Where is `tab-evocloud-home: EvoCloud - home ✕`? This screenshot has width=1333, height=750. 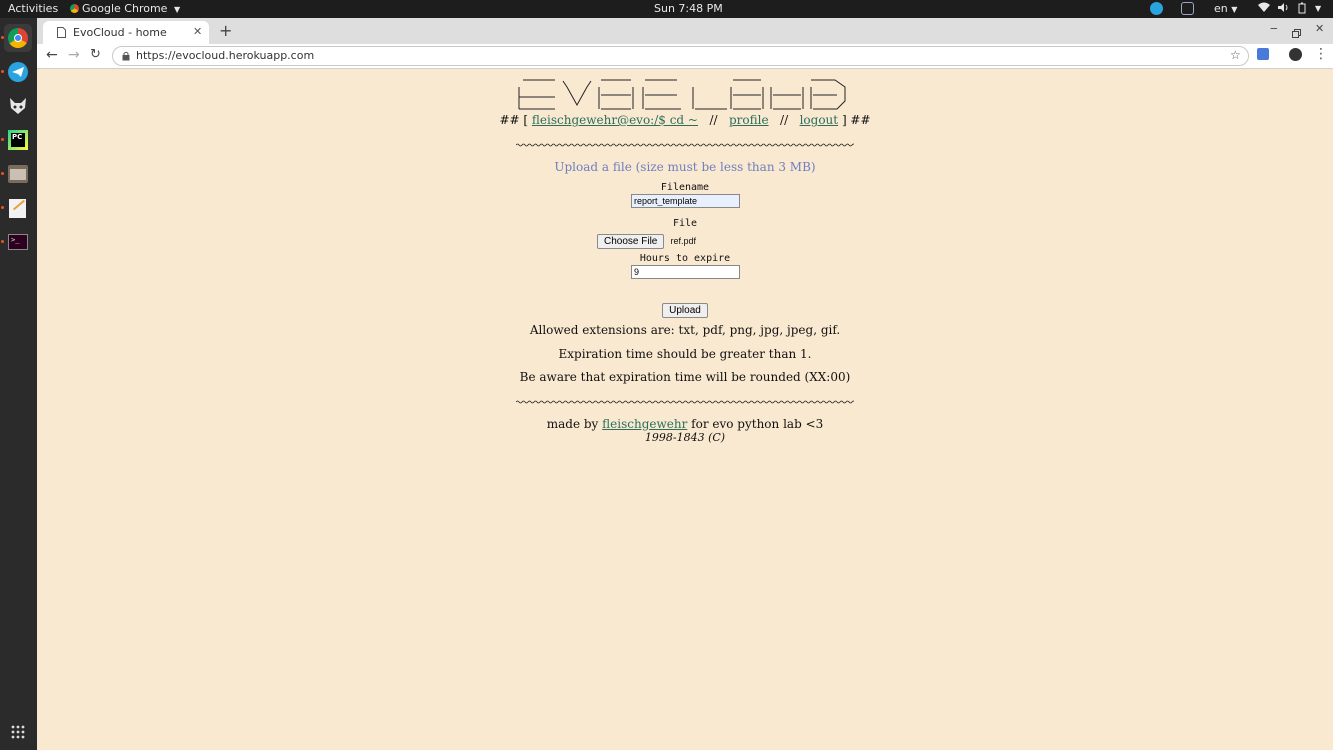
tab-evocloud-home: EvoCloud - home ✕ is located at coordinates (126, 32).